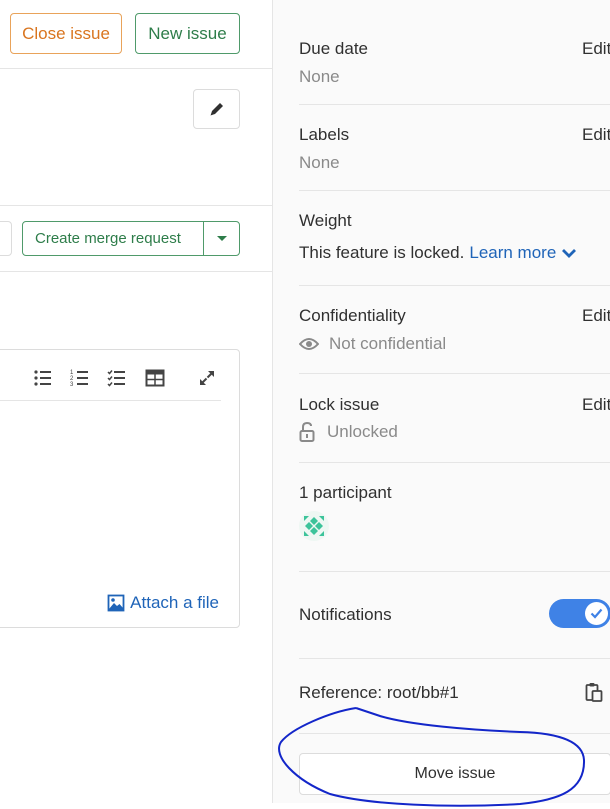 The width and height of the screenshot is (610, 809). What do you see at coordinates (579, 613) in the screenshot?
I see `notifications-toggle` at bounding box center [579, 613].